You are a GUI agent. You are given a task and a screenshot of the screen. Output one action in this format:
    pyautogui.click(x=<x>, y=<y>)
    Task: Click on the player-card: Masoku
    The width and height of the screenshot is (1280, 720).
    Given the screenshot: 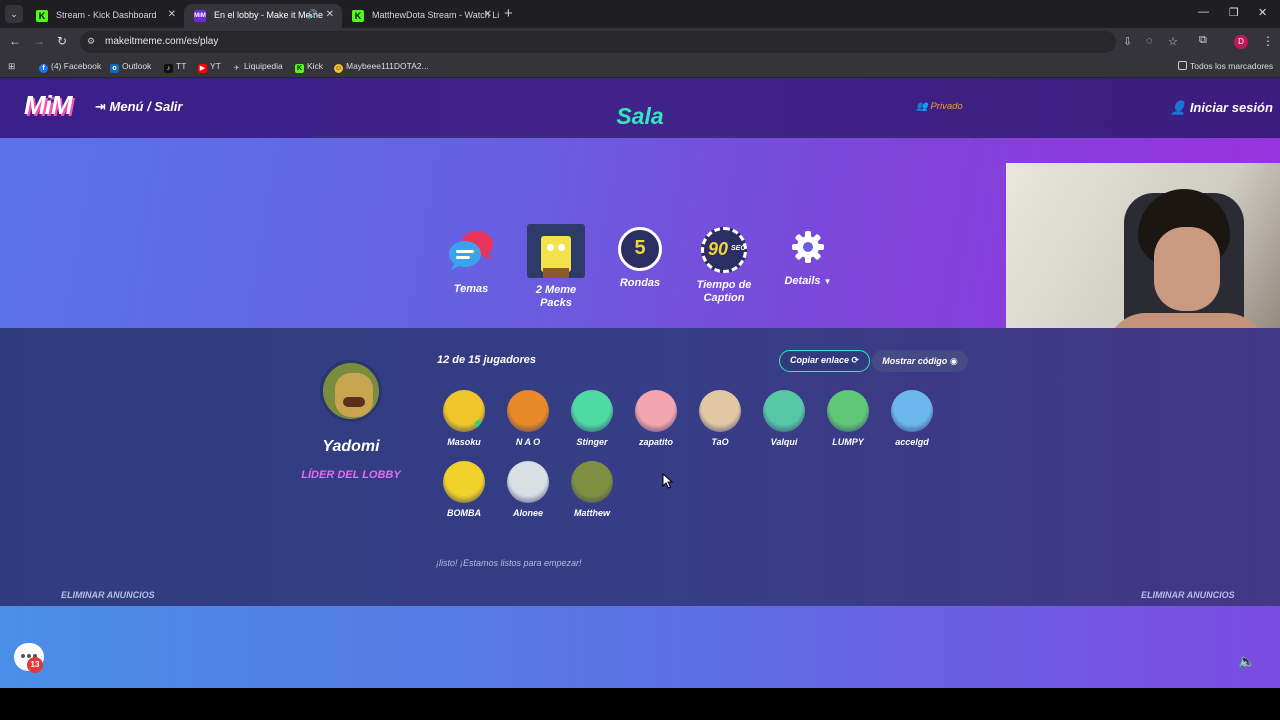 What is the action you would take?
    pyautogui.click(x=464, y=418)
    